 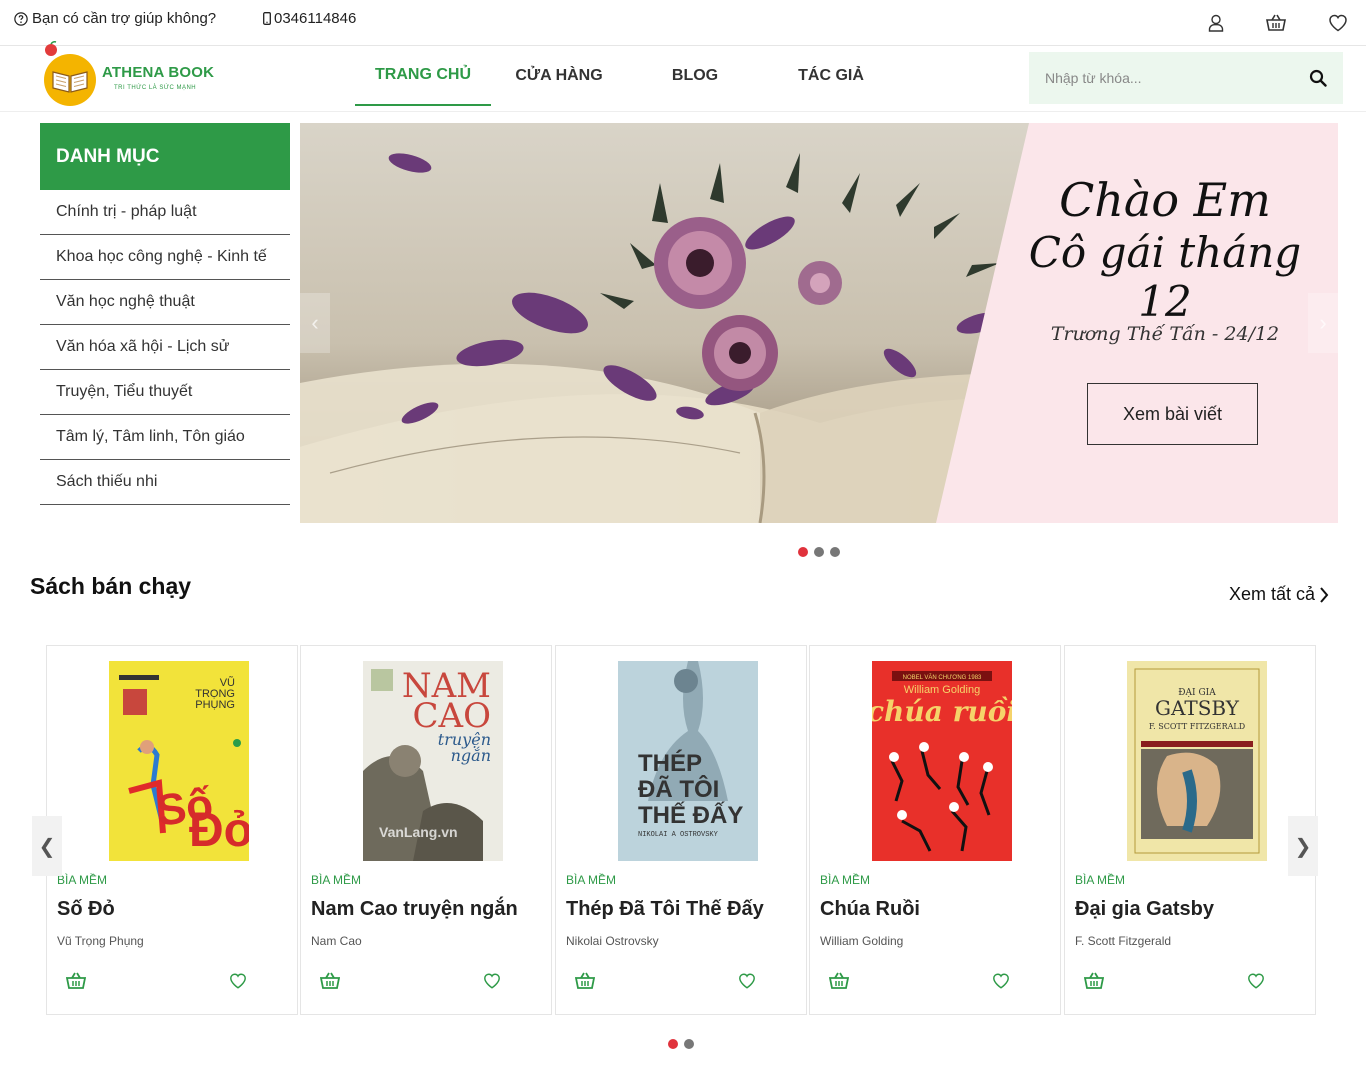 I want to click on nav-authors: TÁC GIẢ, so click(x=831, y=76).